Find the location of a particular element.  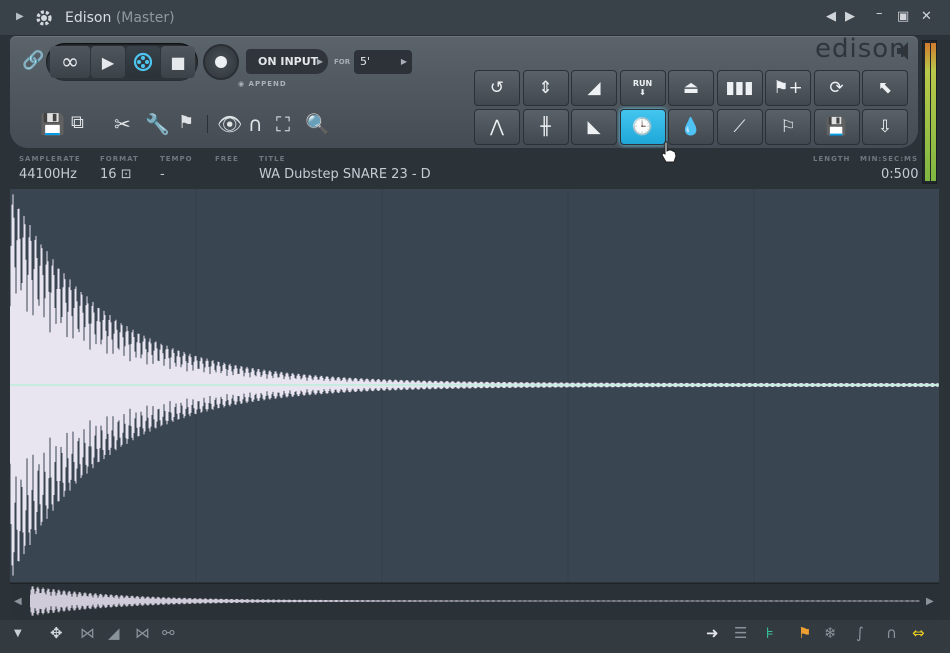

format-value: 16 ⊡ is located at coordinates (116, 174).